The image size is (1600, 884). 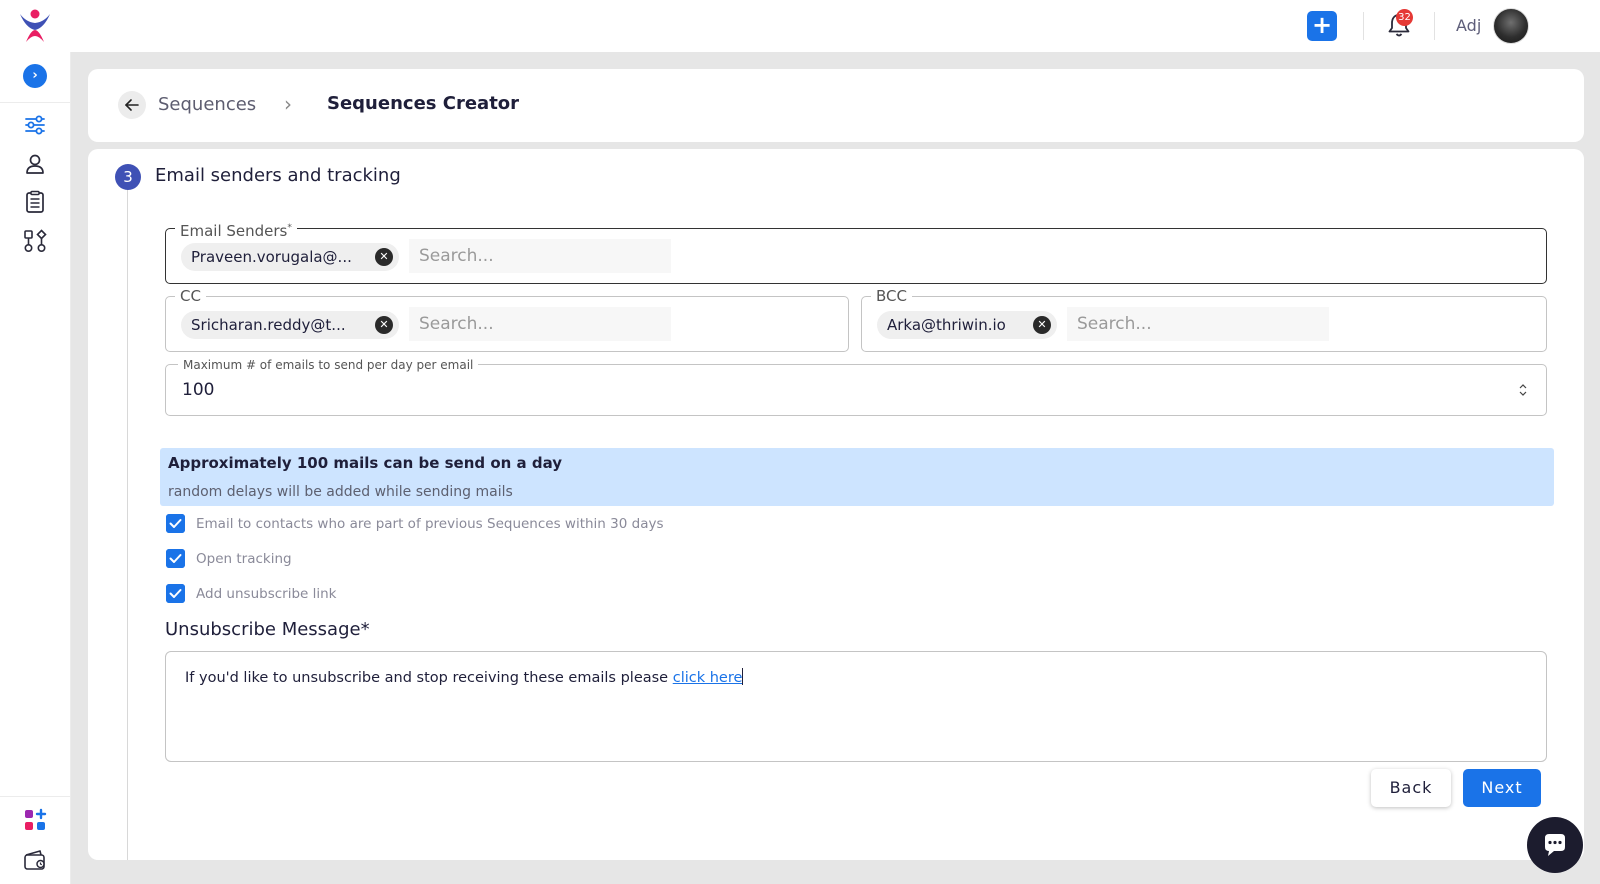 What do you see at coordinates (127, 524) in the screenshot?
I see `step-connector-line` at bounding box center [127, 524].